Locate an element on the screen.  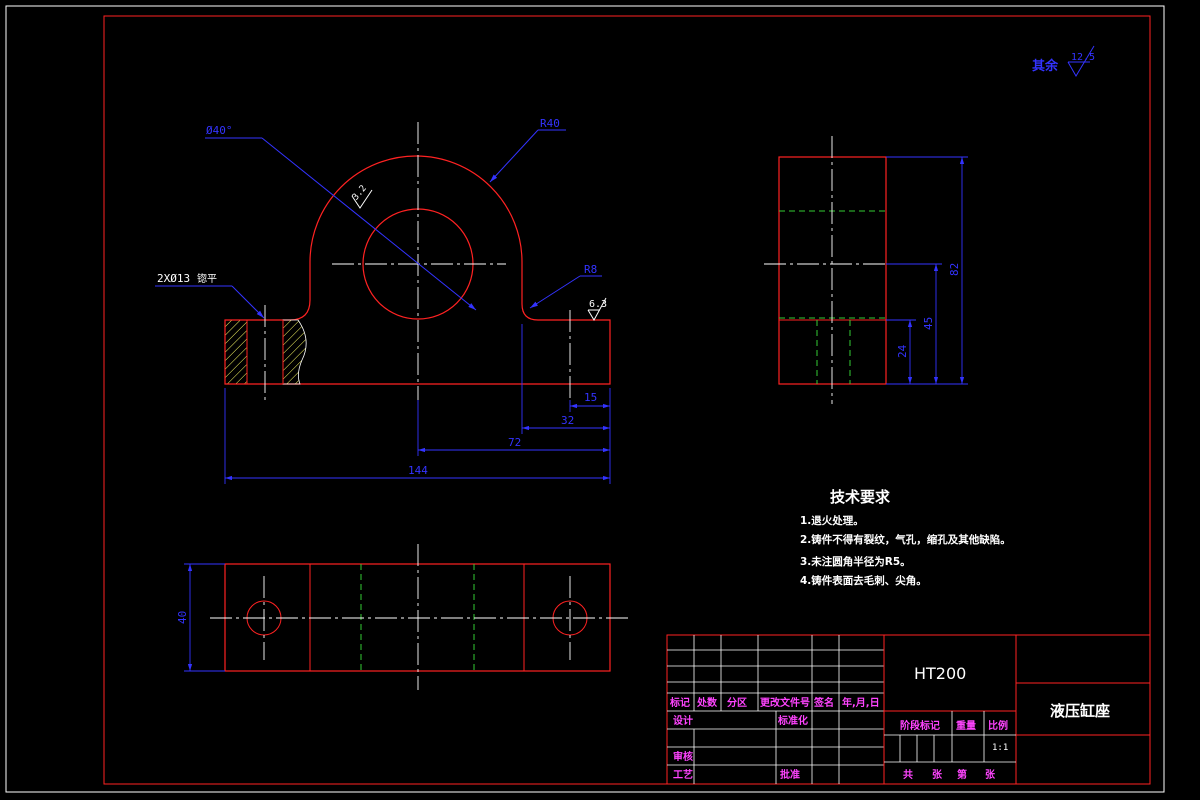
dim-144-label: 144 is located at coordinates (418, 470).